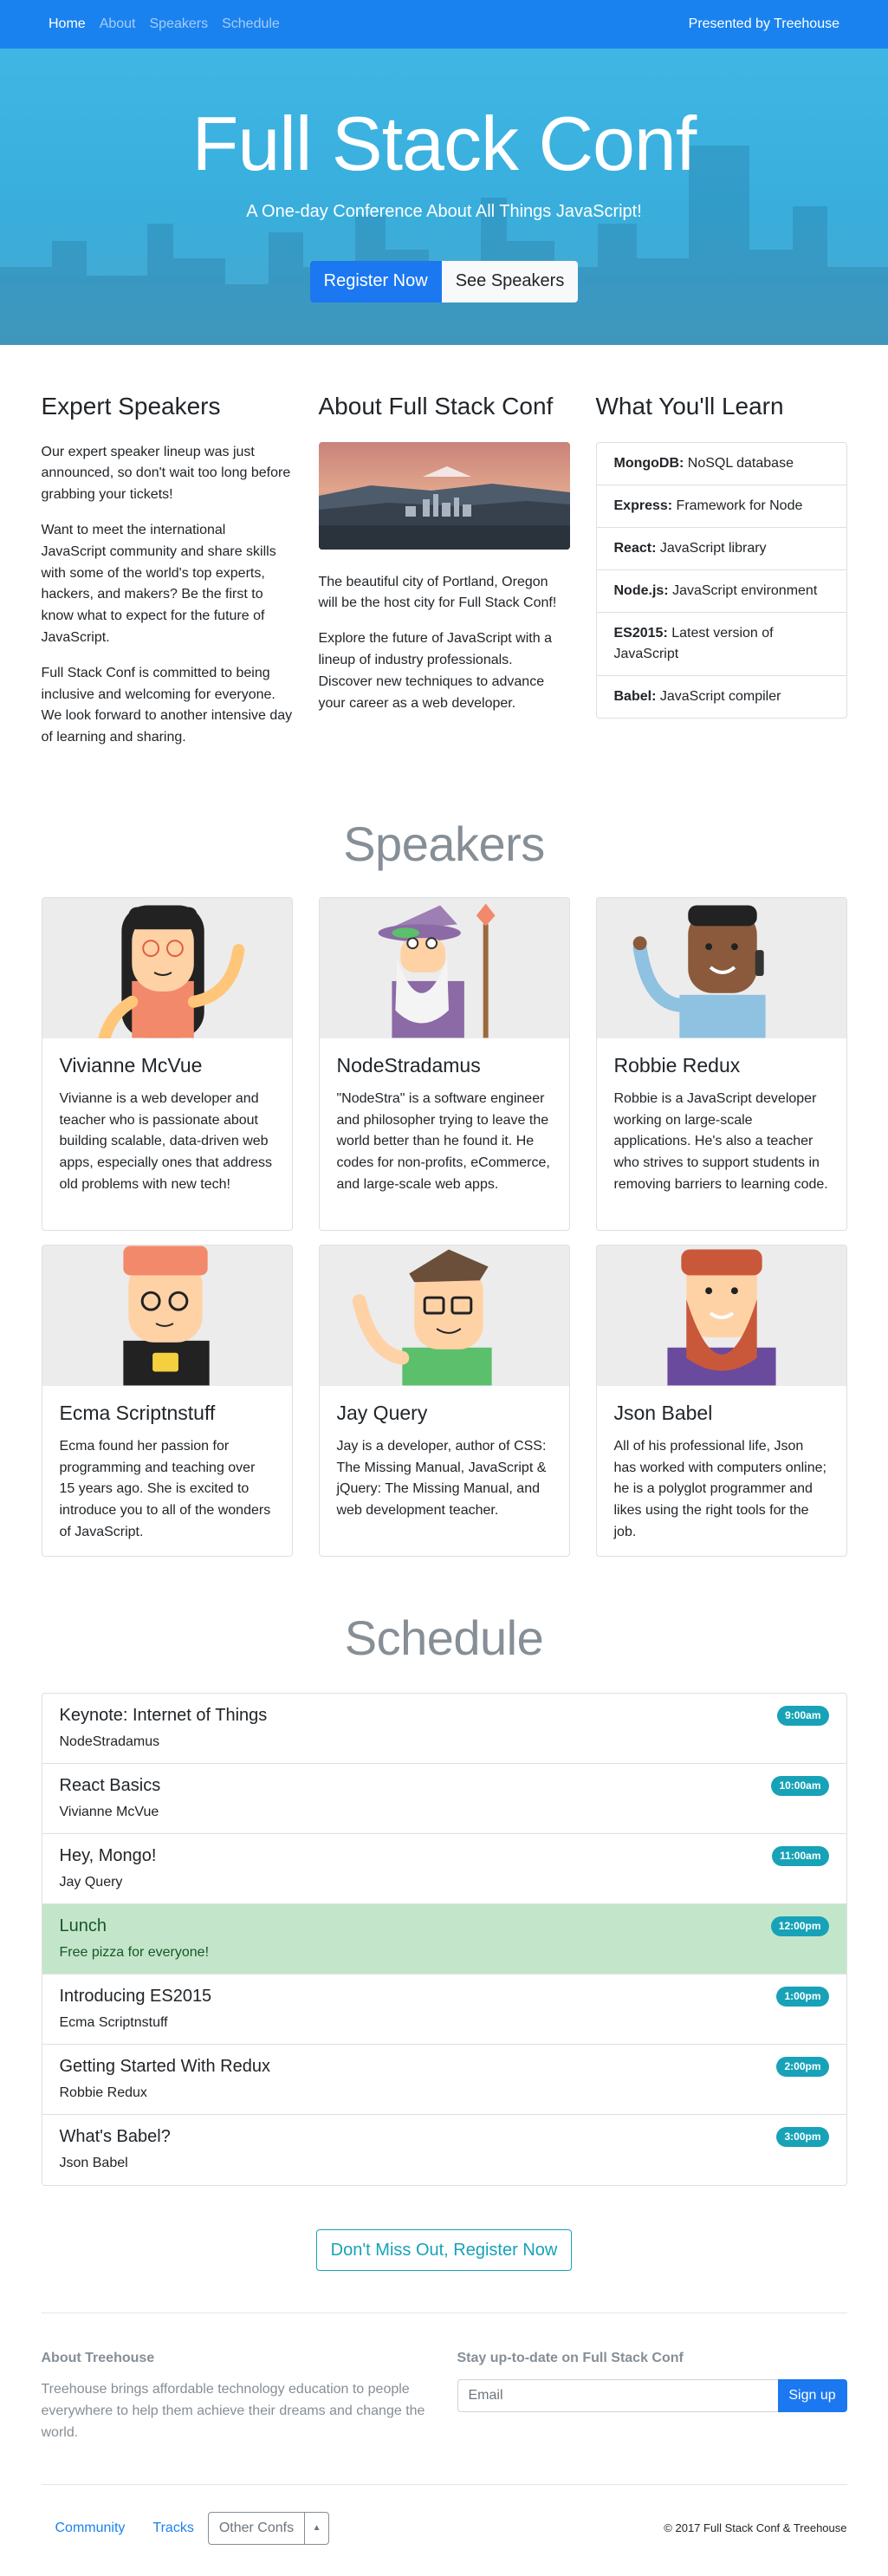 This screenshot has height=2576, width=888. What do you see at coordinates (114, 2023) in the screenshot?
I see `schedule-item-speaker: Ecma Scriptnstuff` at bounding box center [114, 2023].